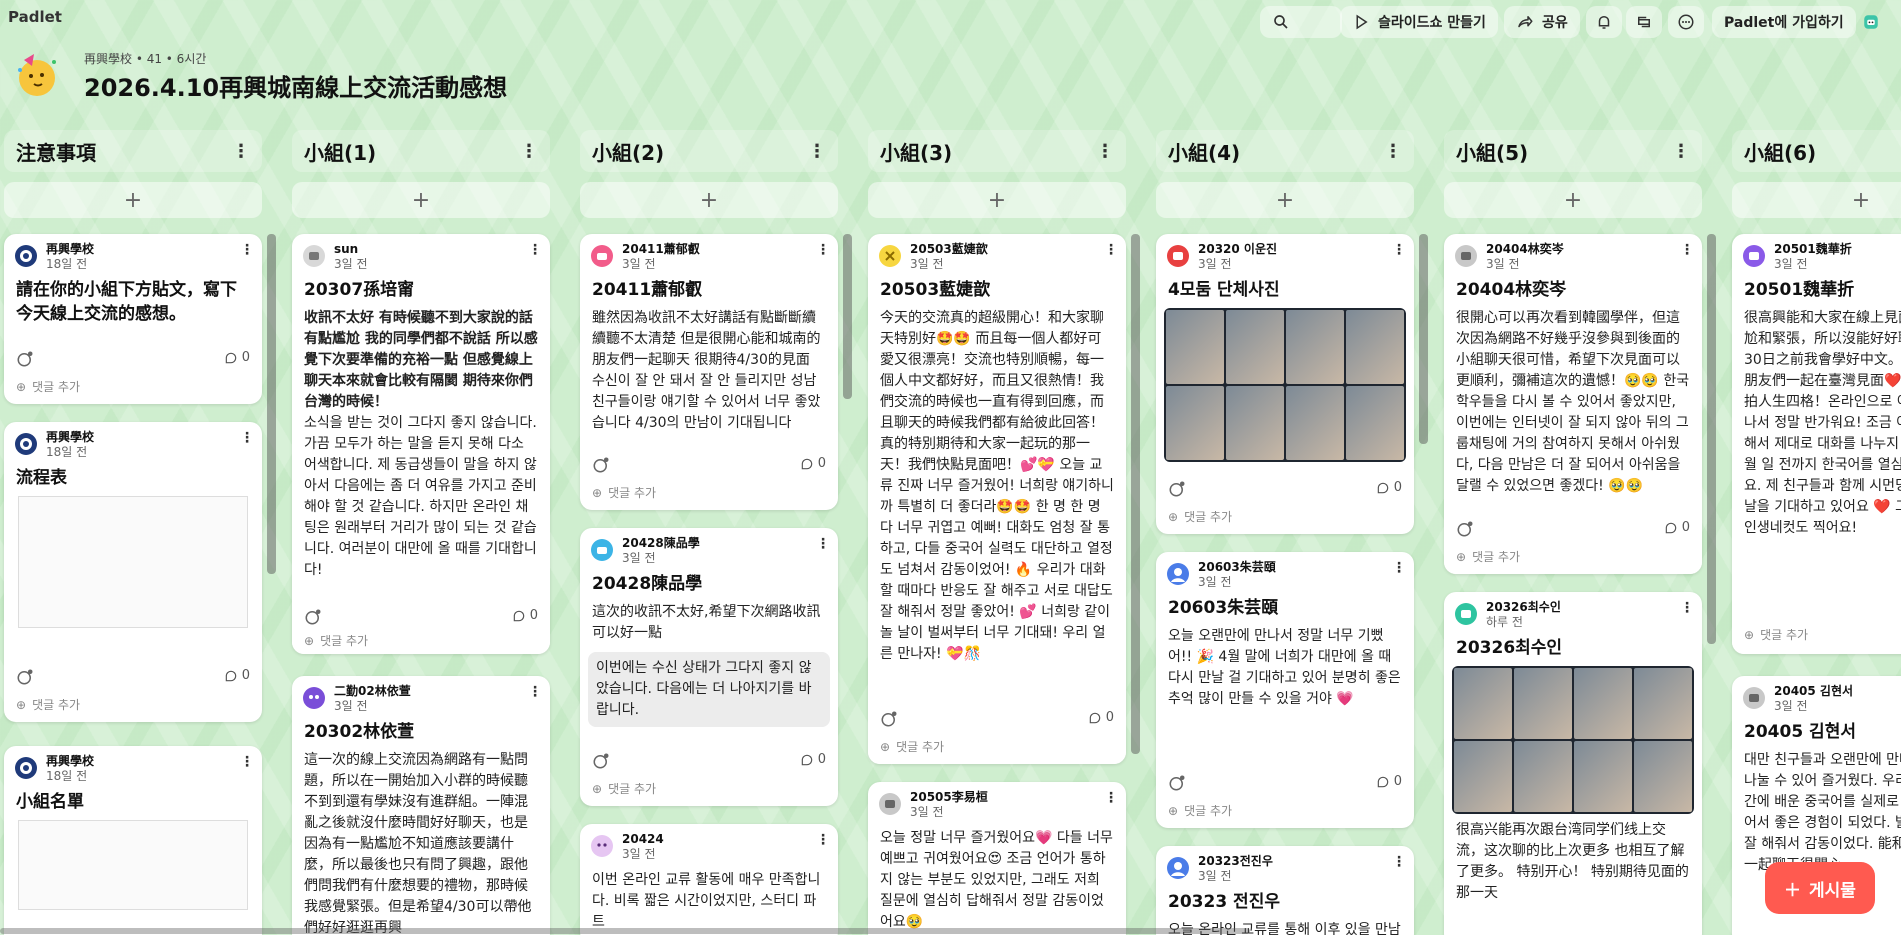  I want to click on post-card: 再興學校 18일 전 ⋮ 流程表 0 ⊕ 댓글 추가, so click(133, 572).